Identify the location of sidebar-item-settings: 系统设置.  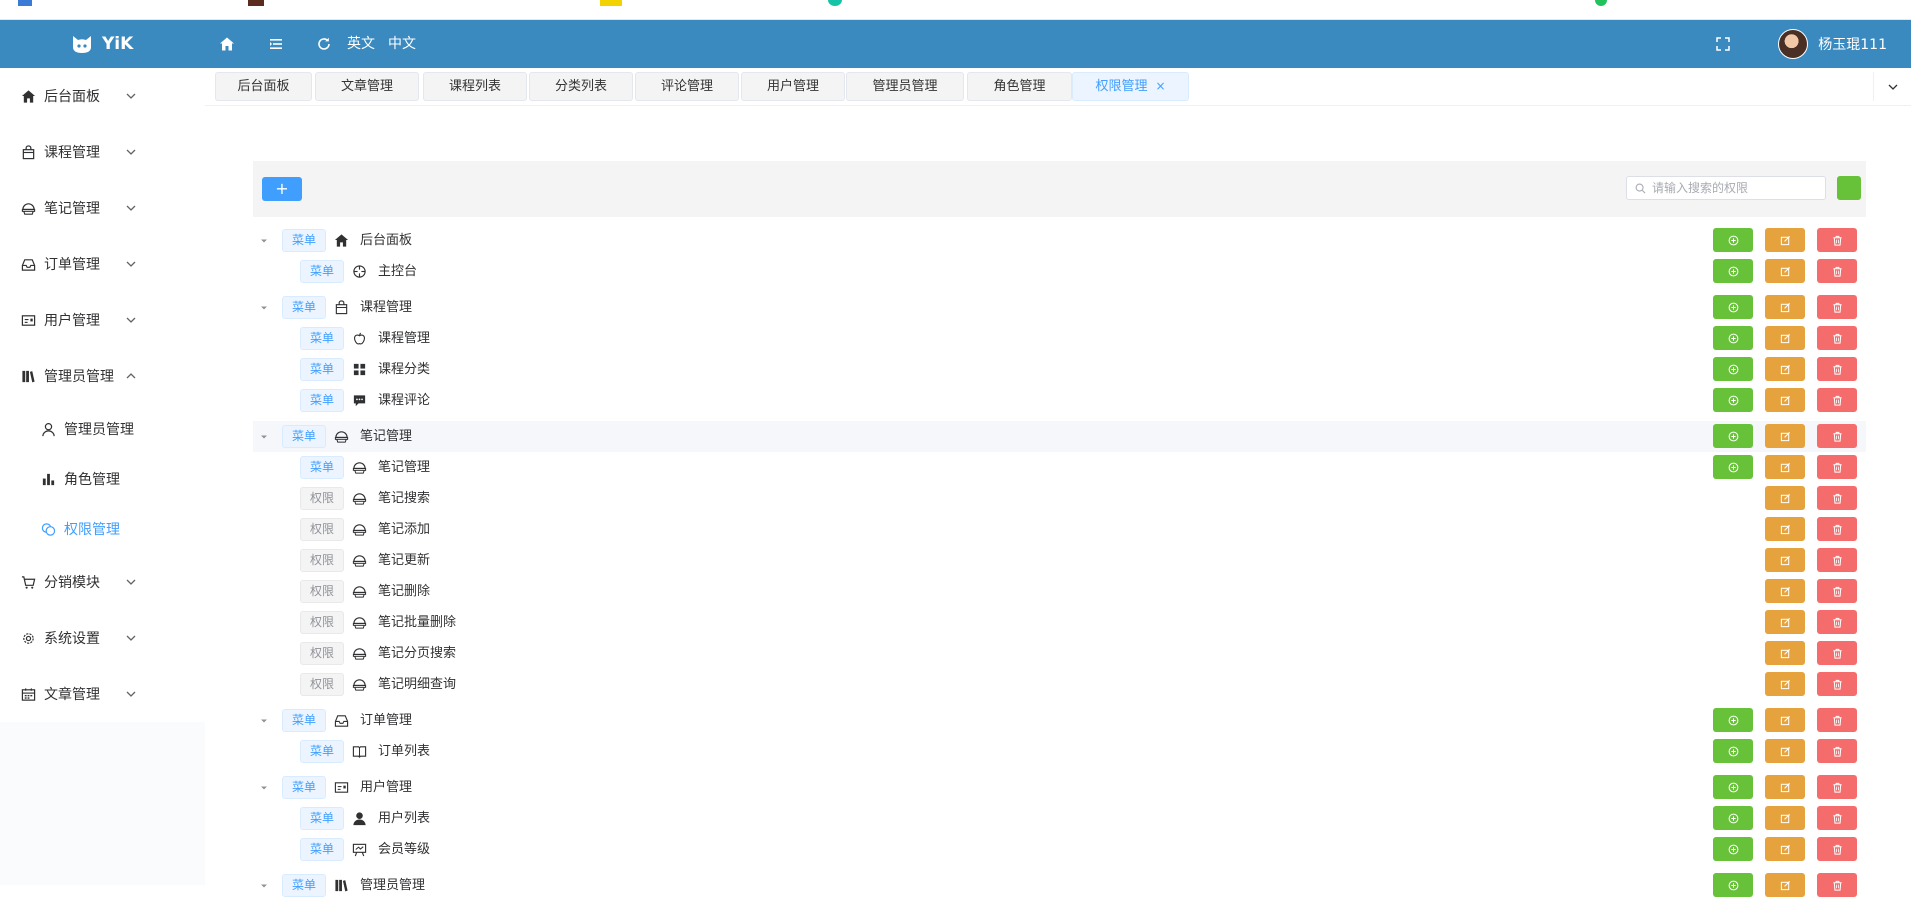
(102, 638).